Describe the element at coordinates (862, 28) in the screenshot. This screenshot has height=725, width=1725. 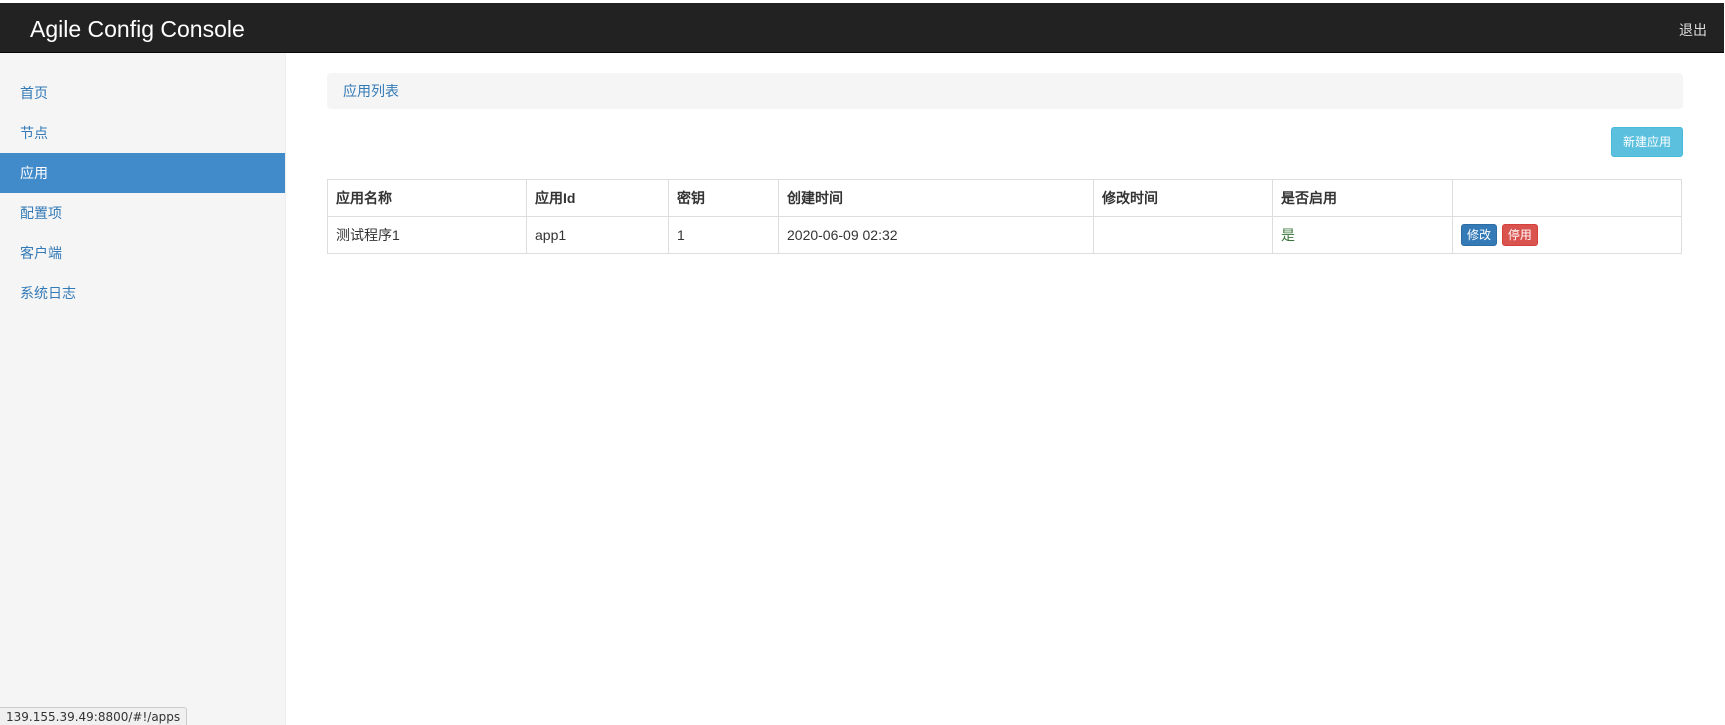
I see `top-navbar: Agile Config Console 退出` at that location.